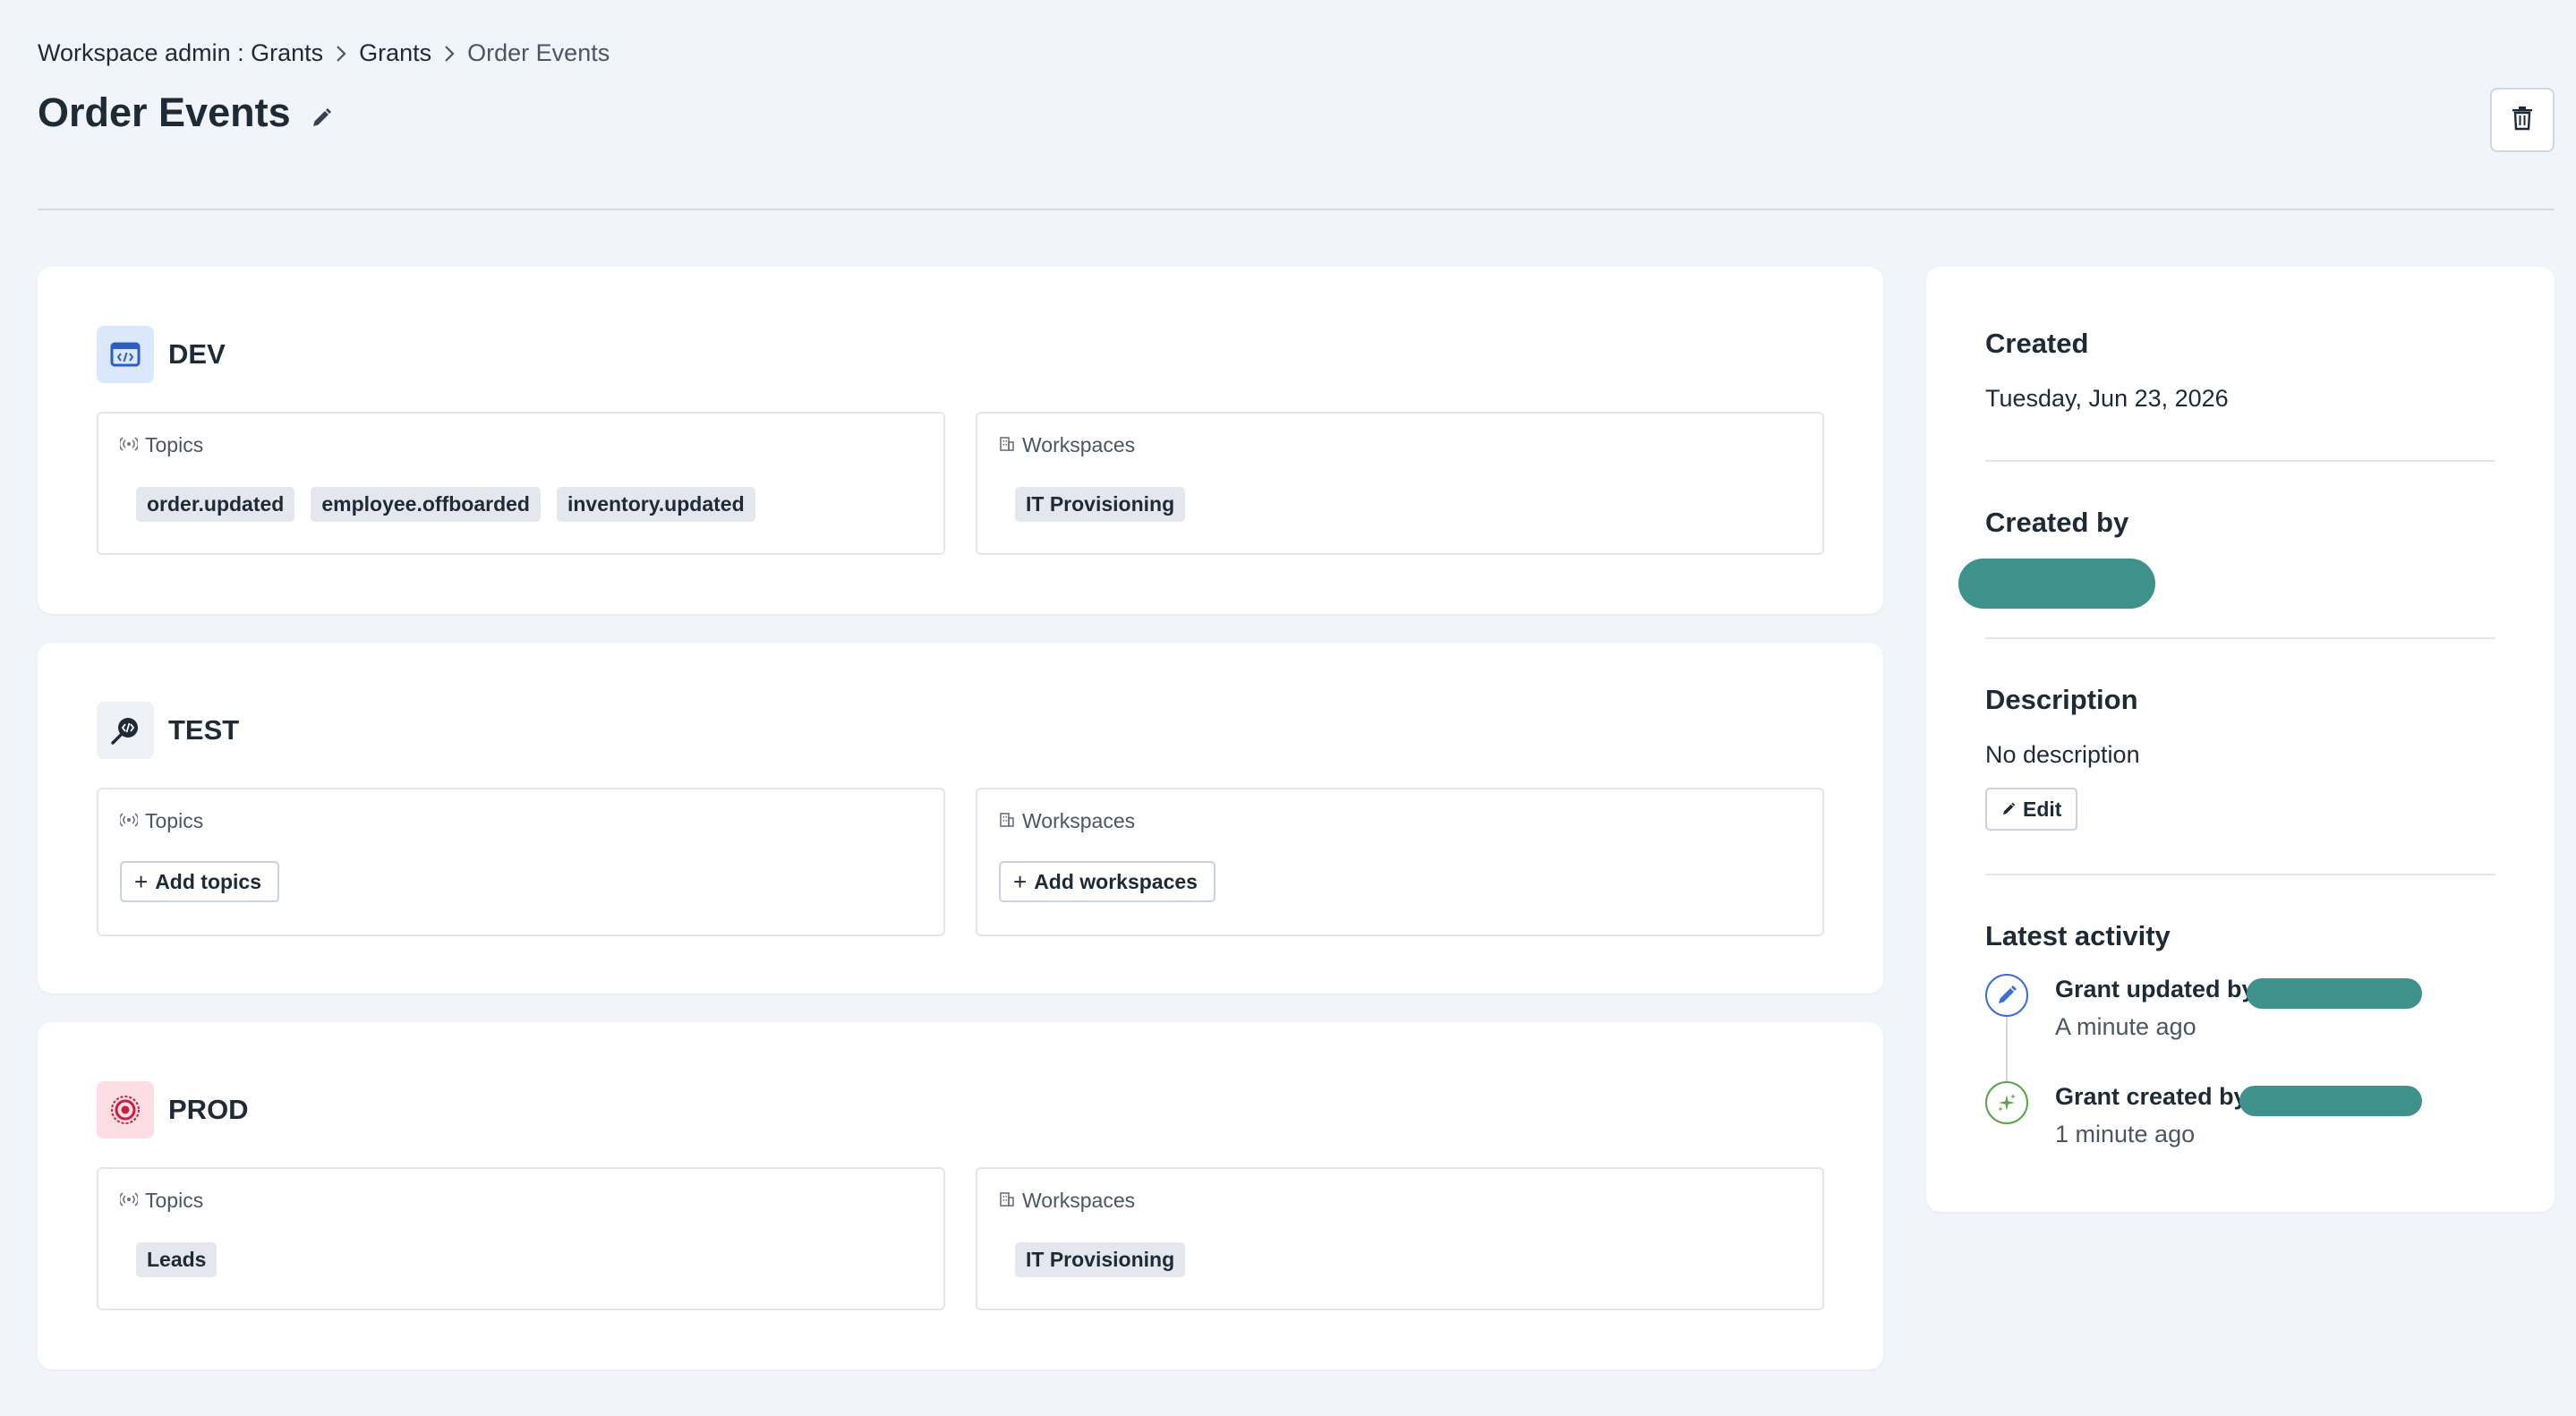  Describe the element at coordinates (2062, 755) in the screenshot. I see `description-value: No description` at that location.